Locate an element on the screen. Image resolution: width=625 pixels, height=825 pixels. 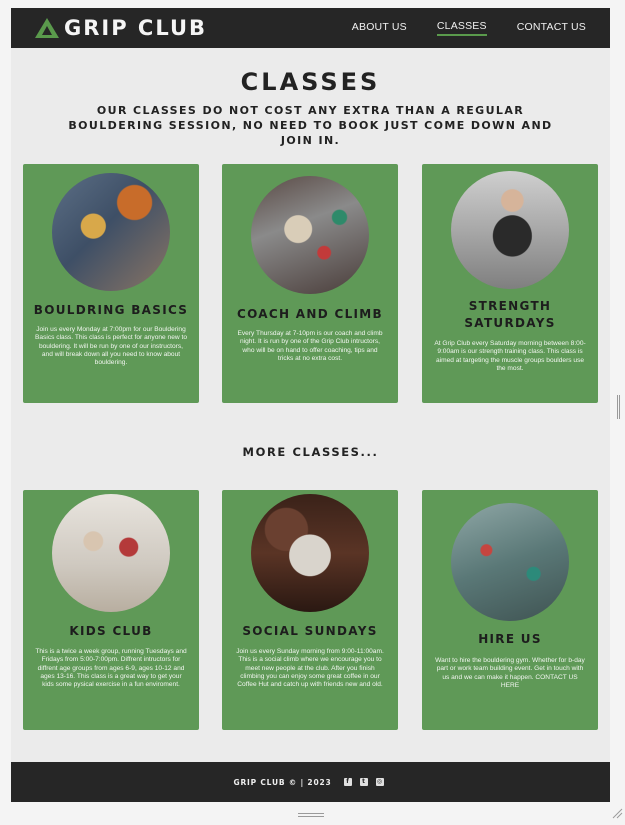
nav-links: About Us Classes Contact Us is located at coordinates (454, 28).